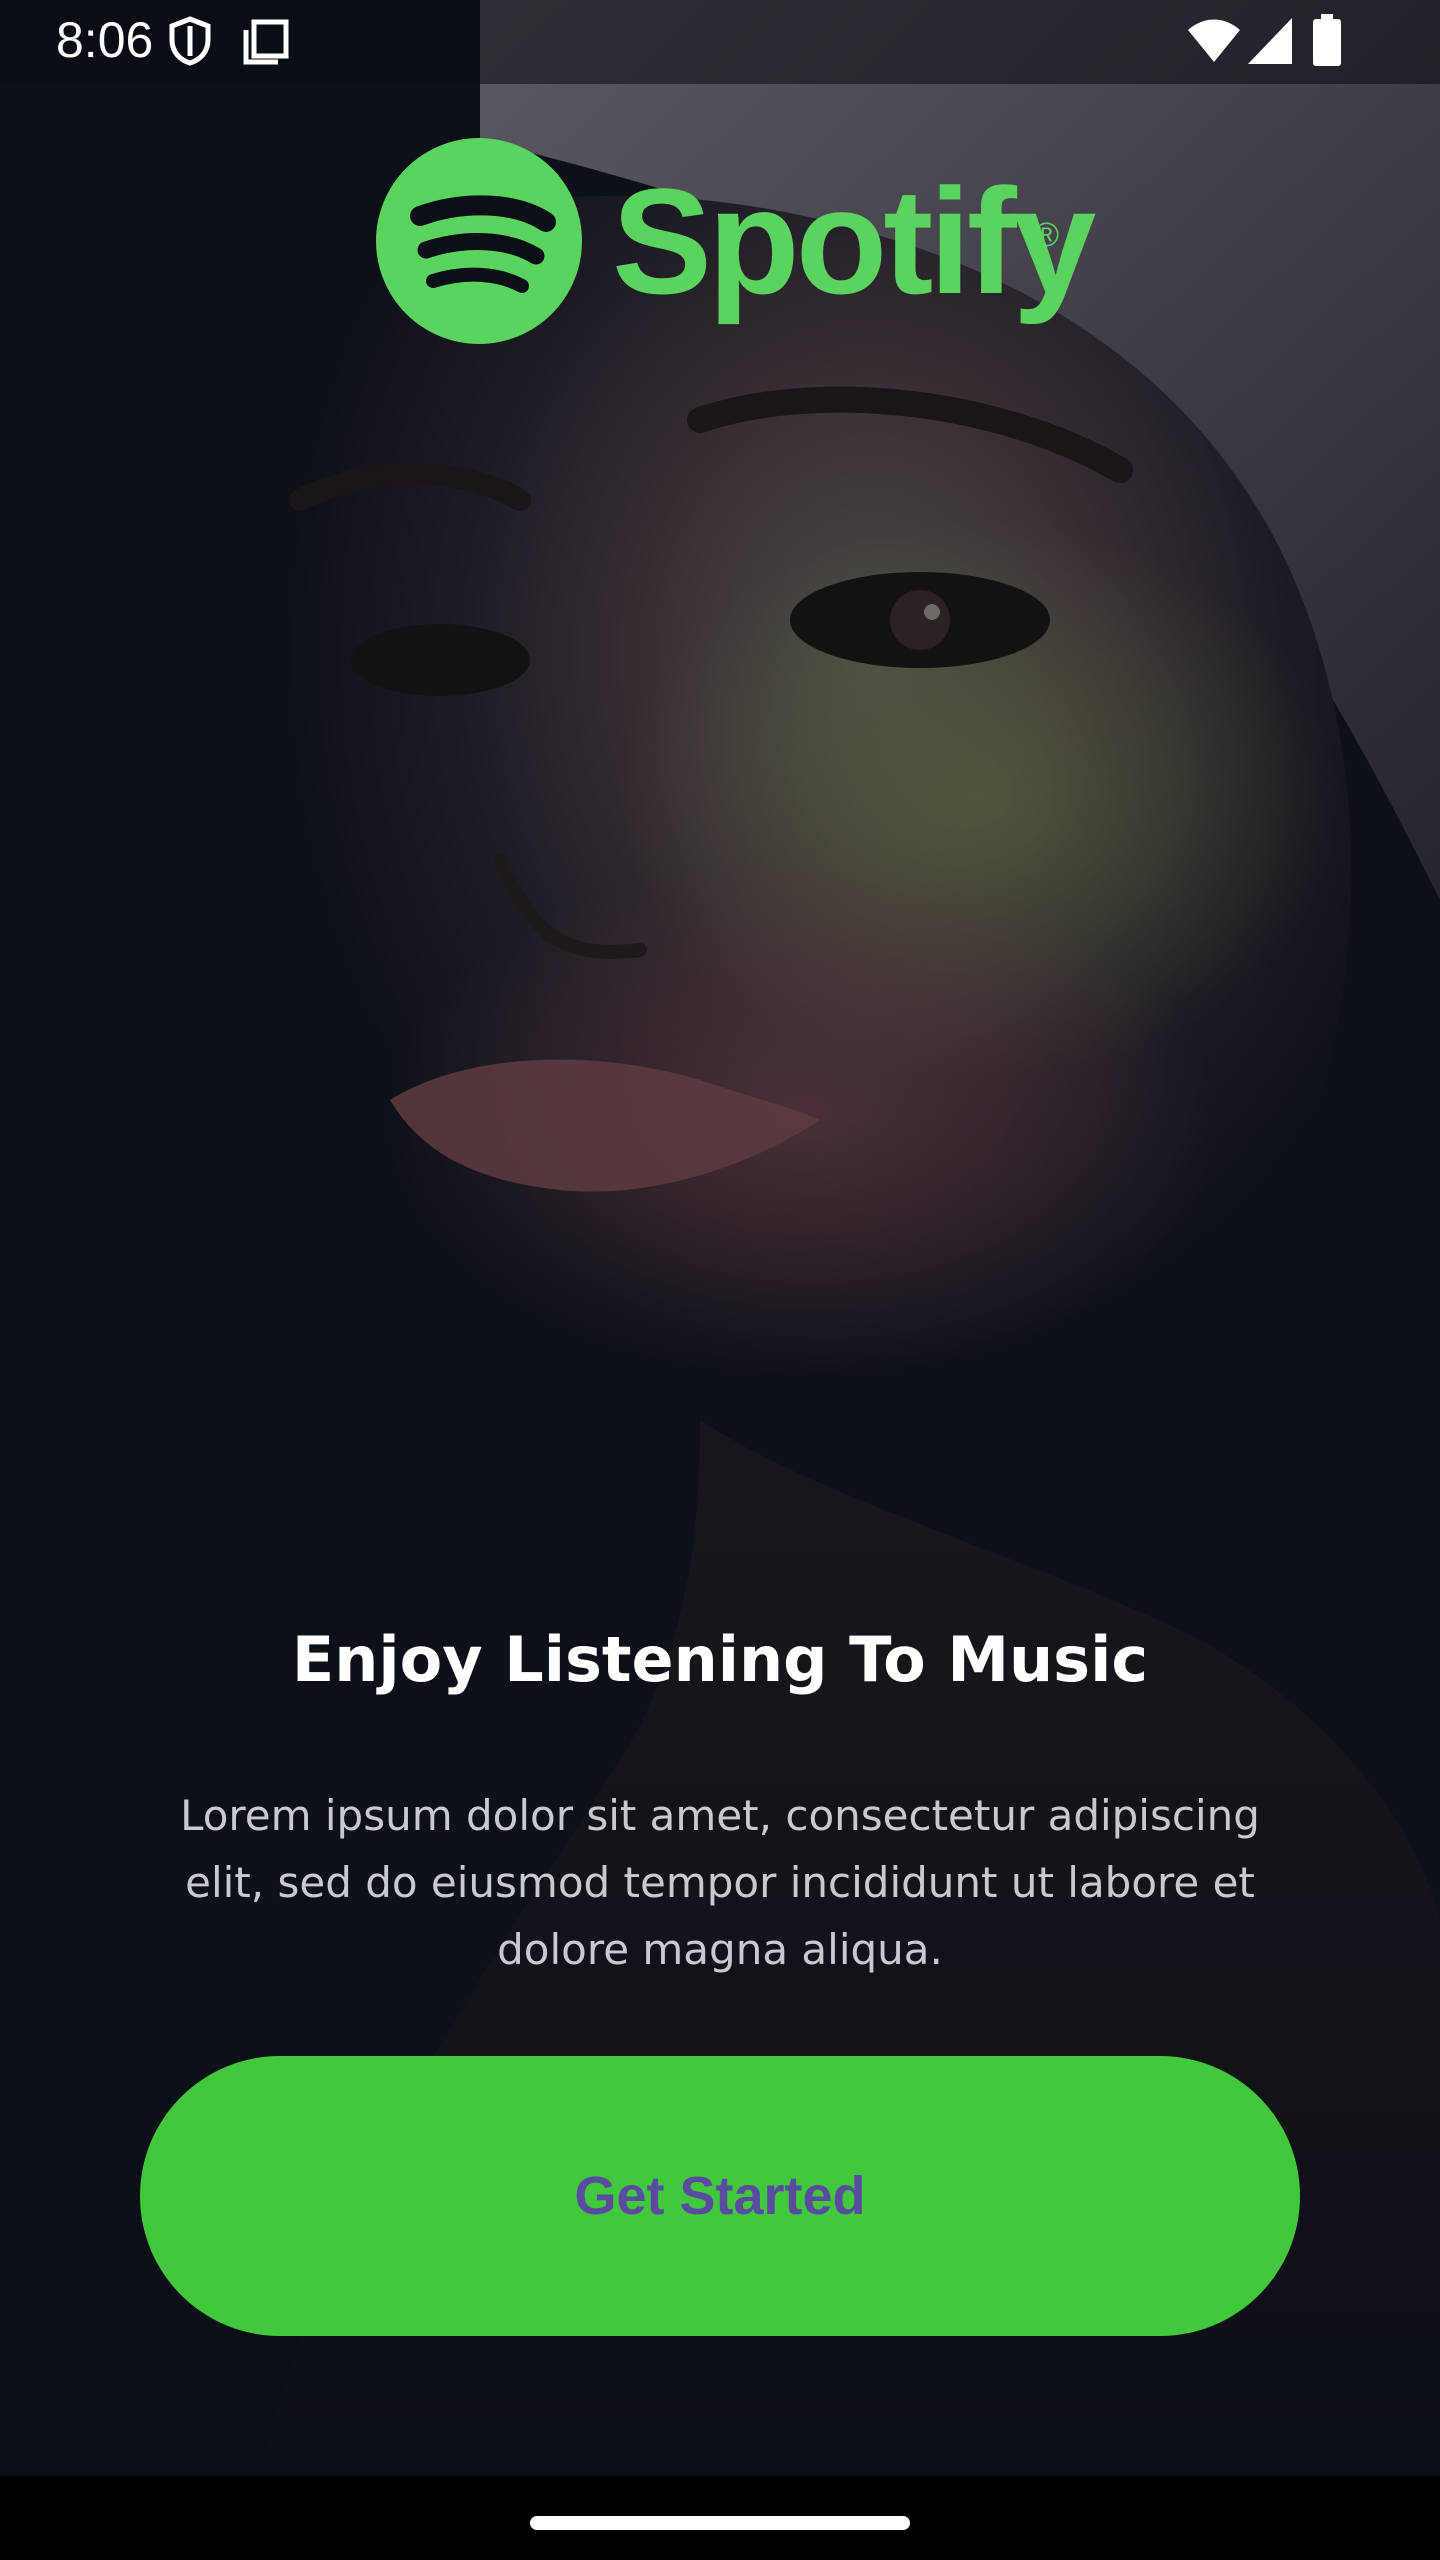 This screenshot has height=2560, width=1440. I want to click on shield-icon, so click(190, 41).